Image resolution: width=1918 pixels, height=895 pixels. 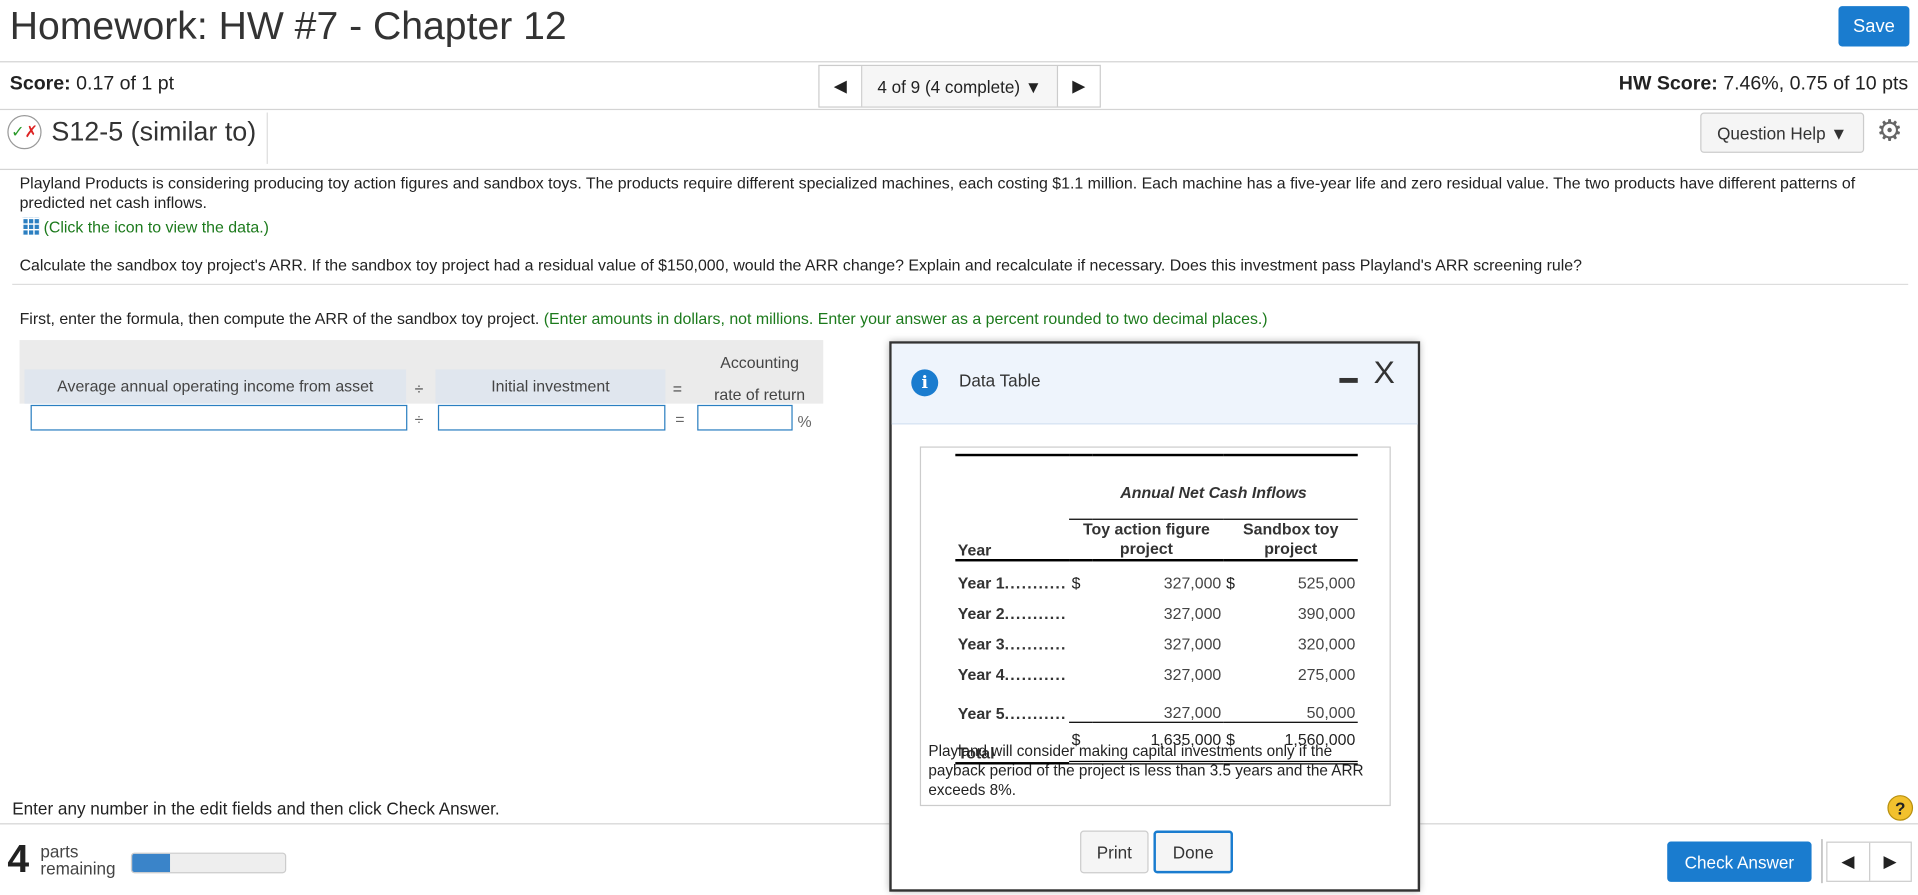 I want to click on dialog-title: Data Table, so click(x=999, y=380).